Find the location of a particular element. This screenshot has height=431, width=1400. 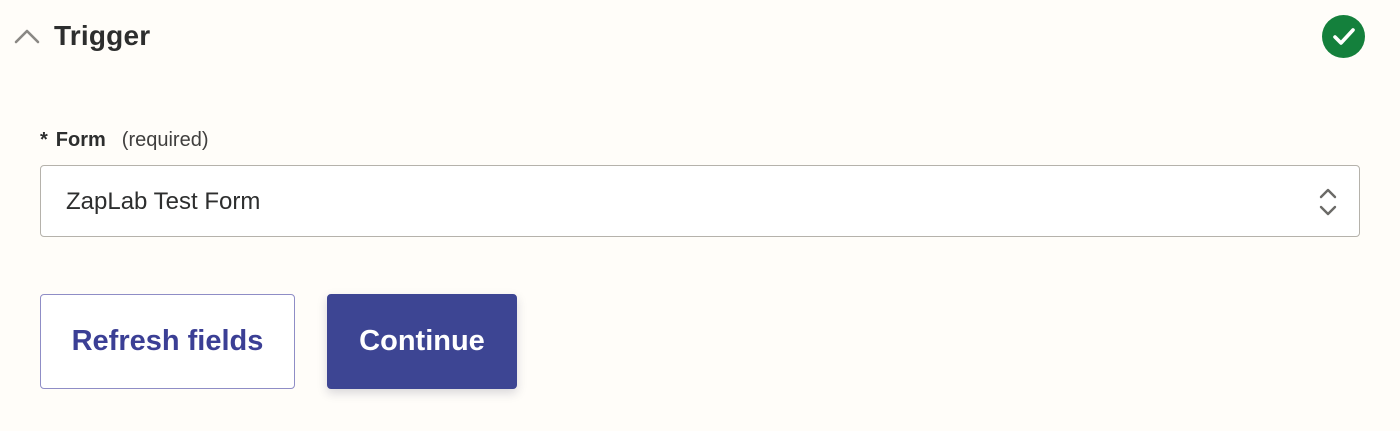

required-asterisk: * is located at coordinates (44, 140).